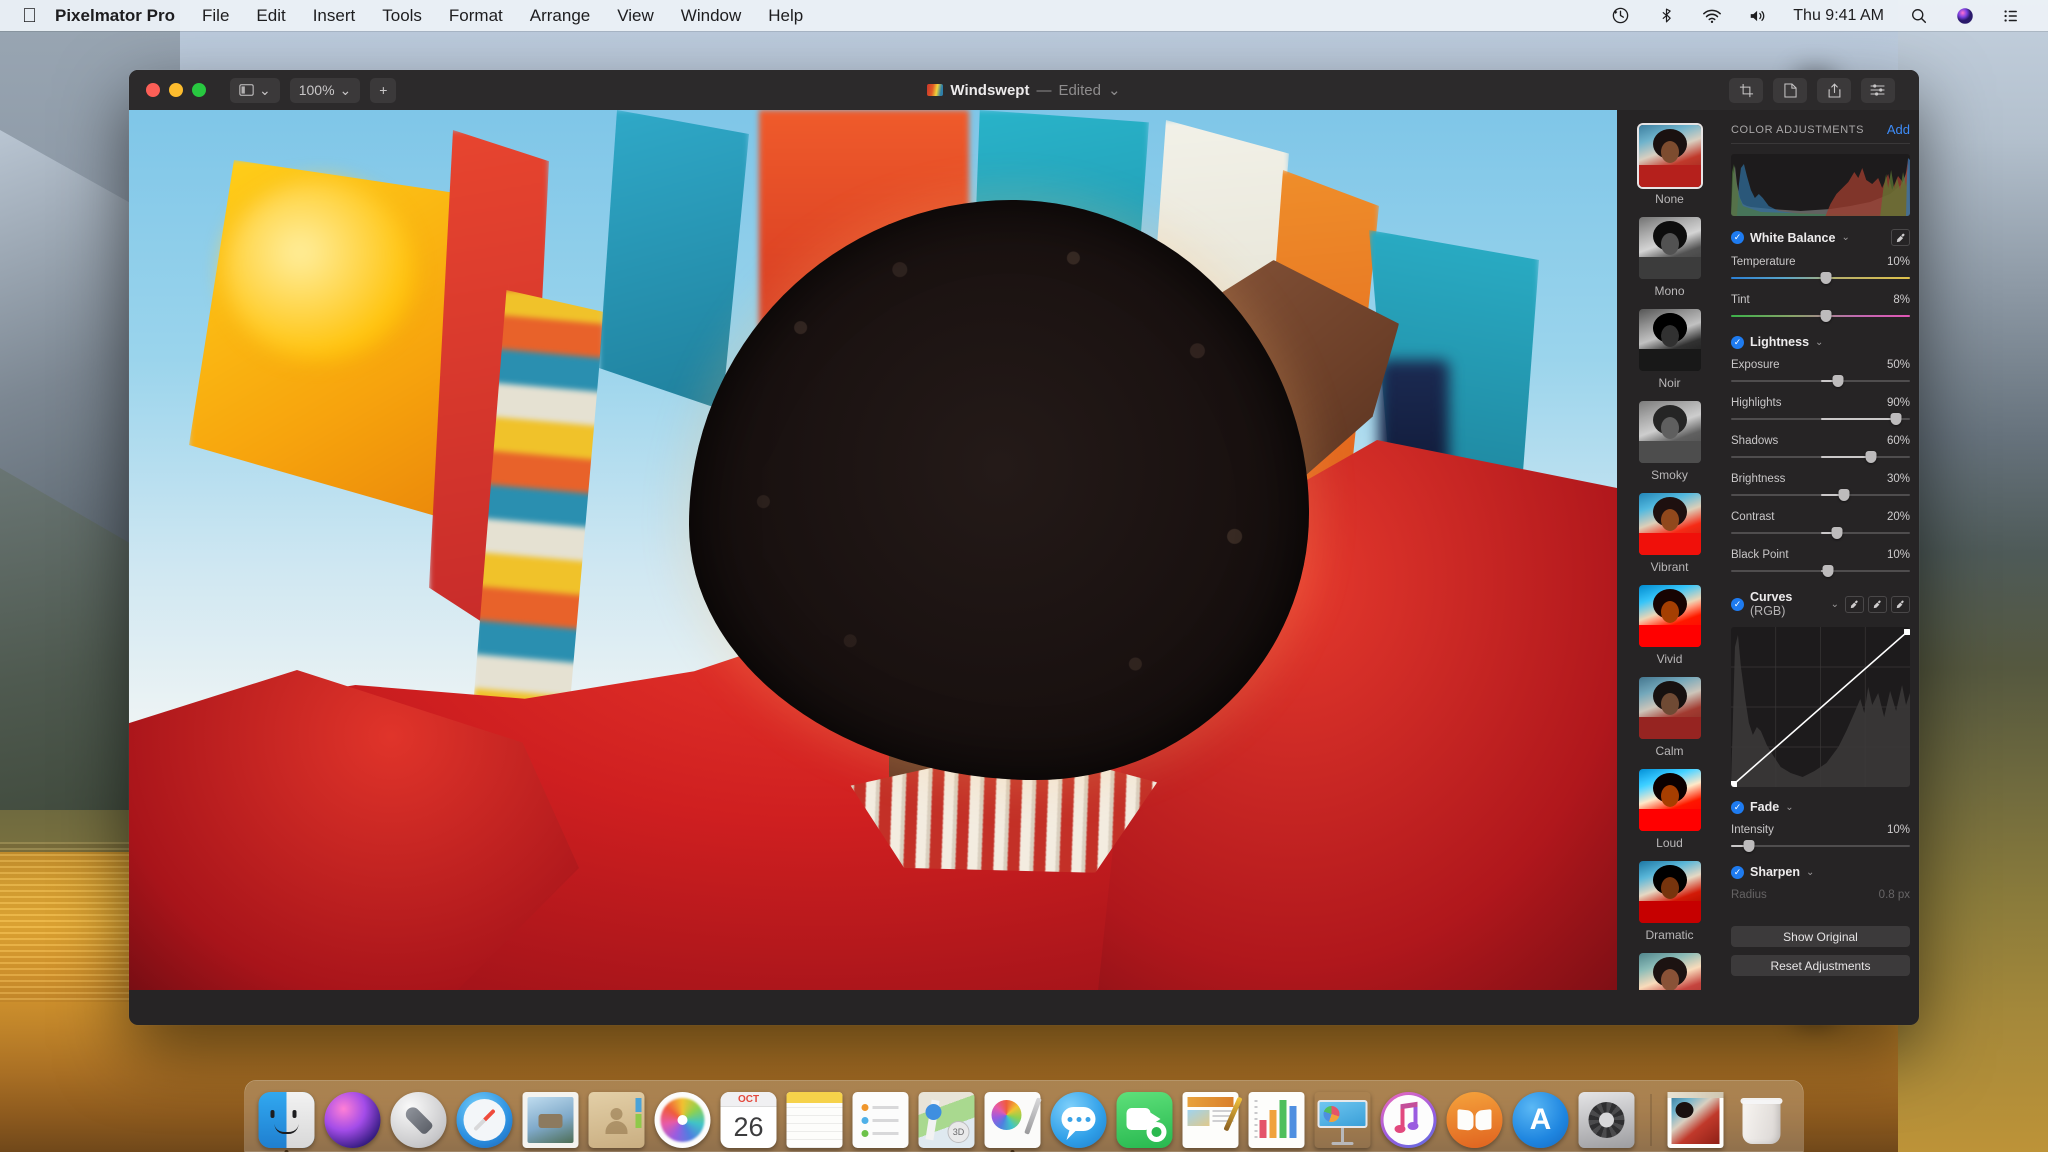  Describe the element at coordinates (418, 1120) in the screenshot. I see `launchpad-icon` at that location.